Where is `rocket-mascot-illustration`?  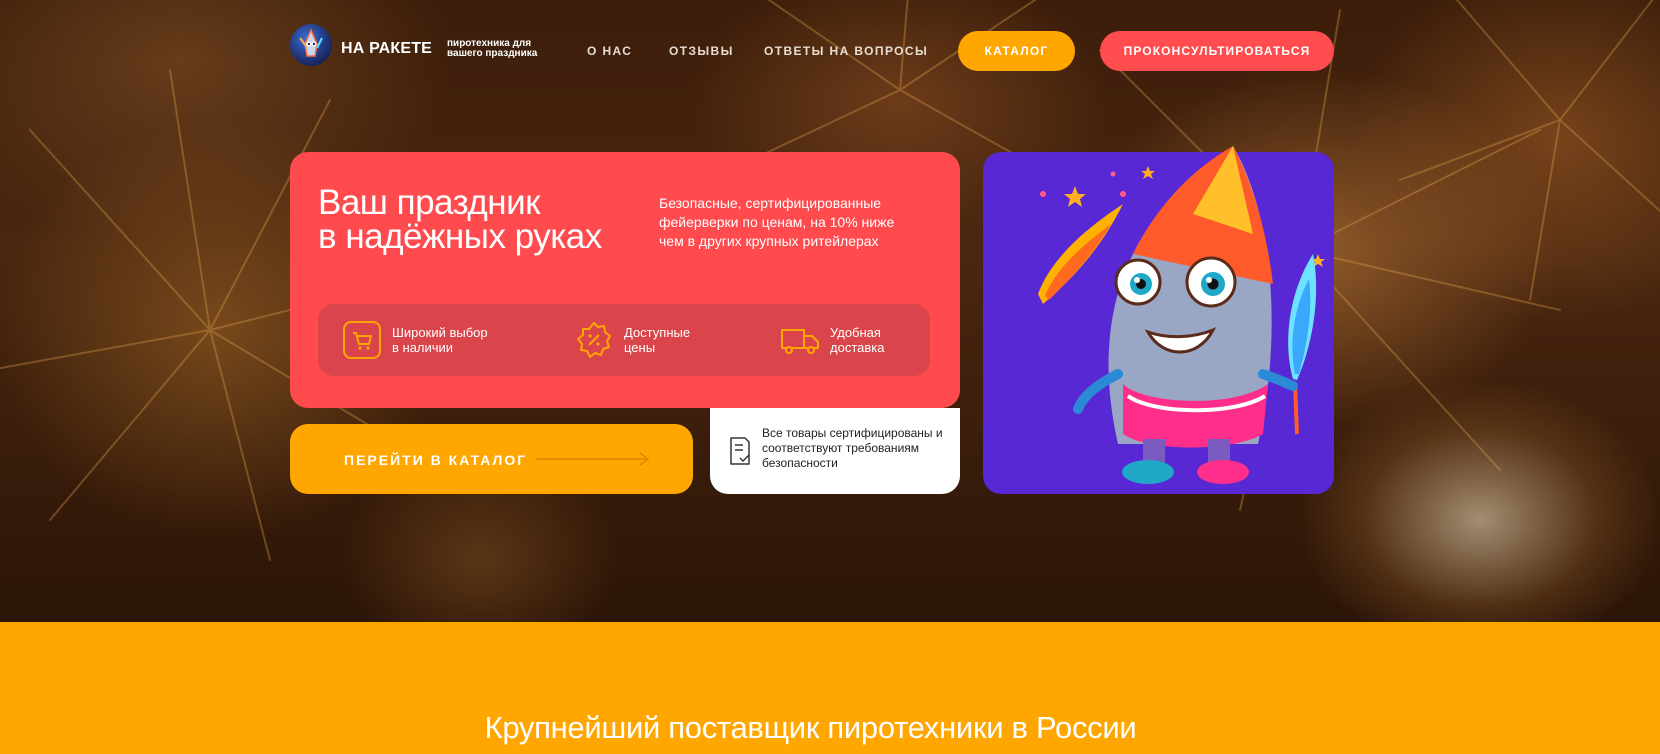 rocket-mascot-illustration is located at coordinates (1181, 315).